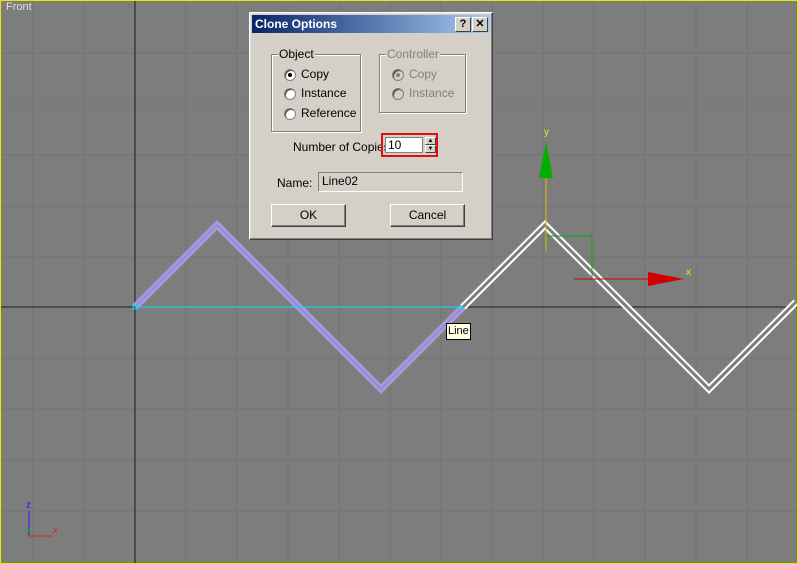  I want to click on help-button: ?, so click(463, 24).